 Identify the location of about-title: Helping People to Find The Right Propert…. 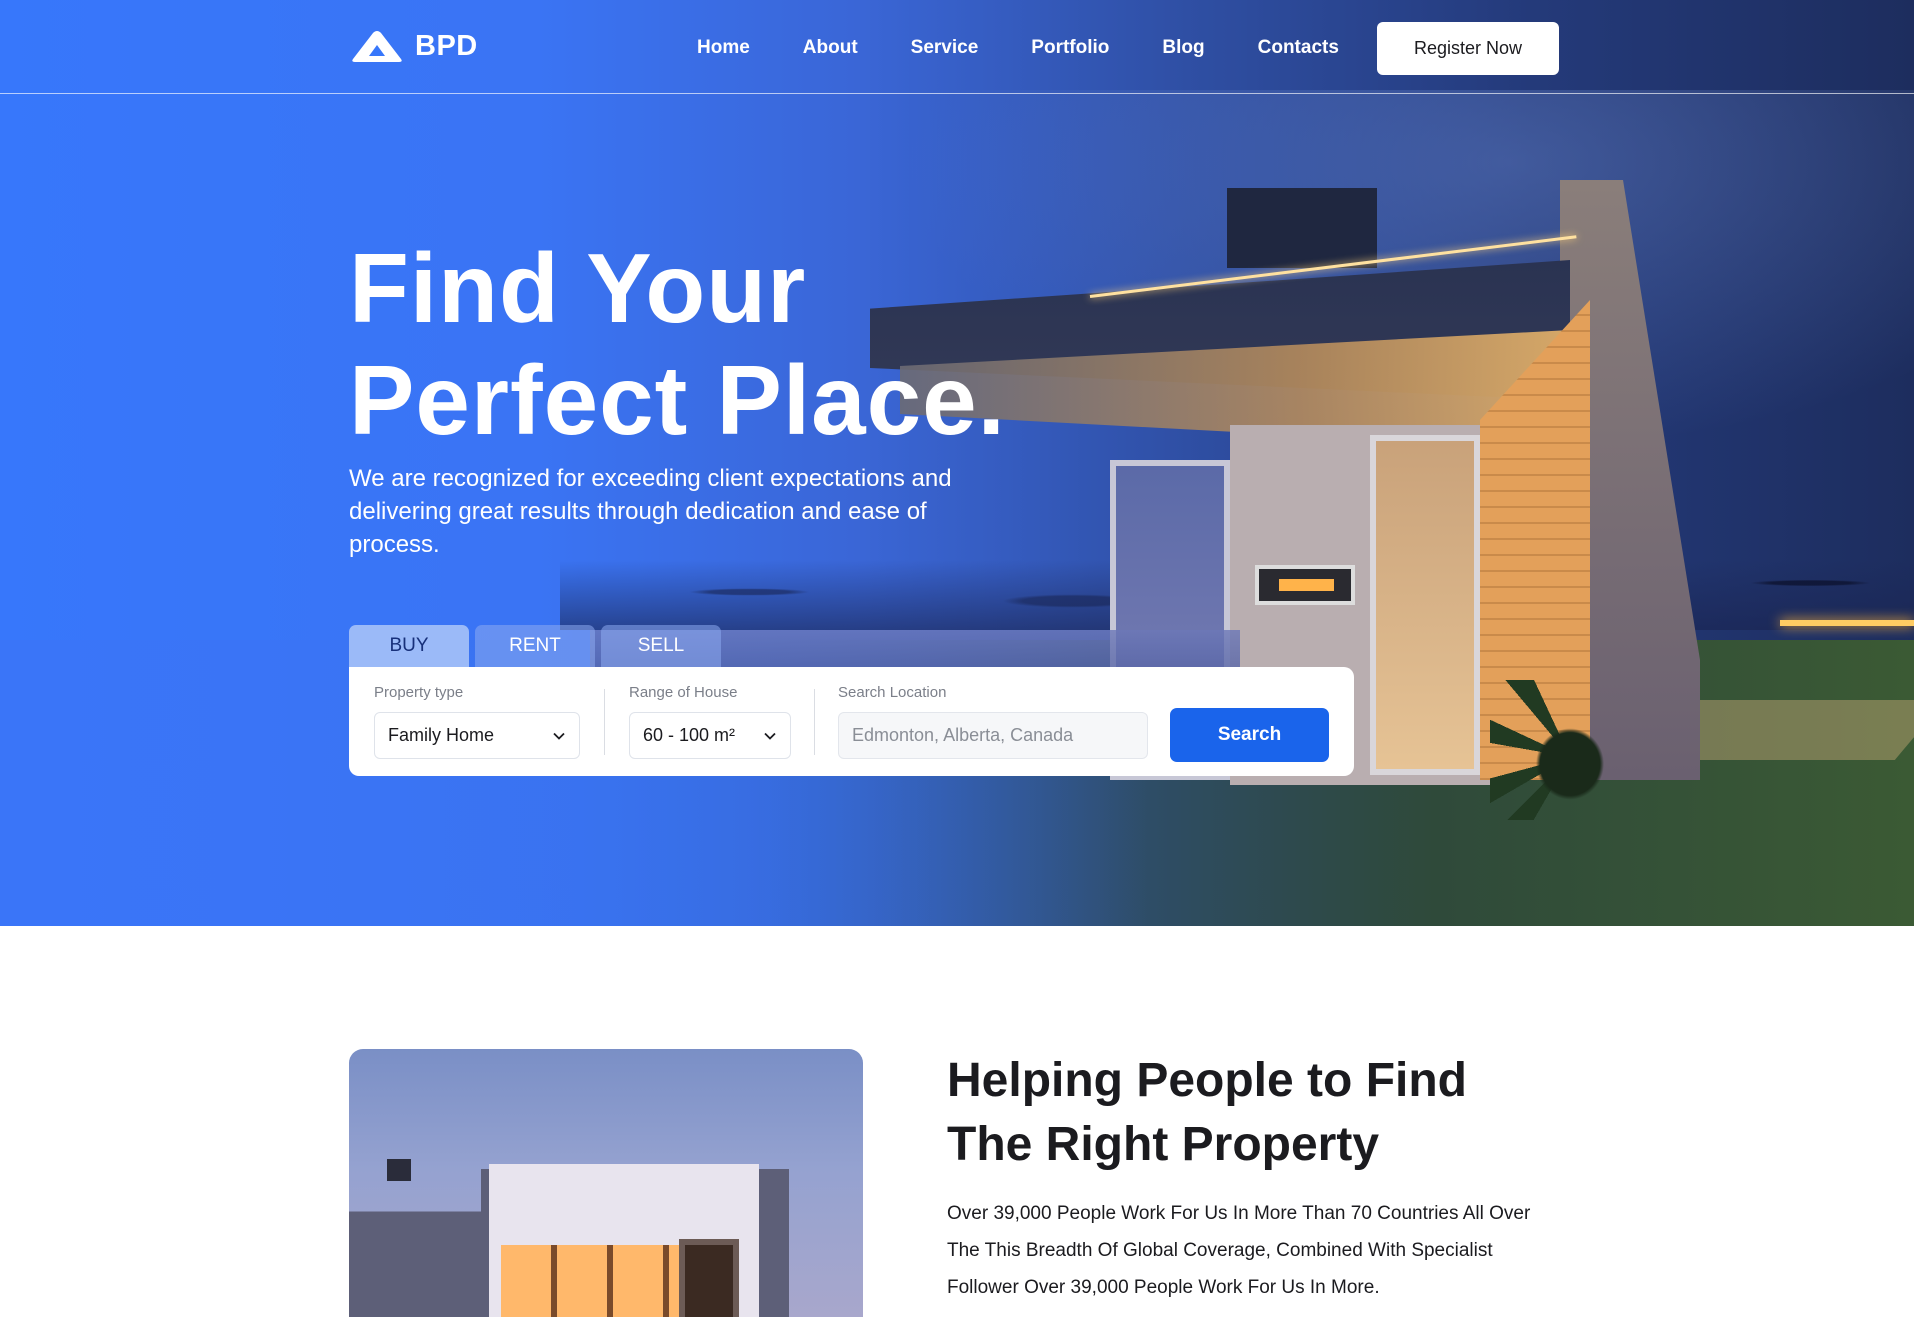
(1207, 1113).